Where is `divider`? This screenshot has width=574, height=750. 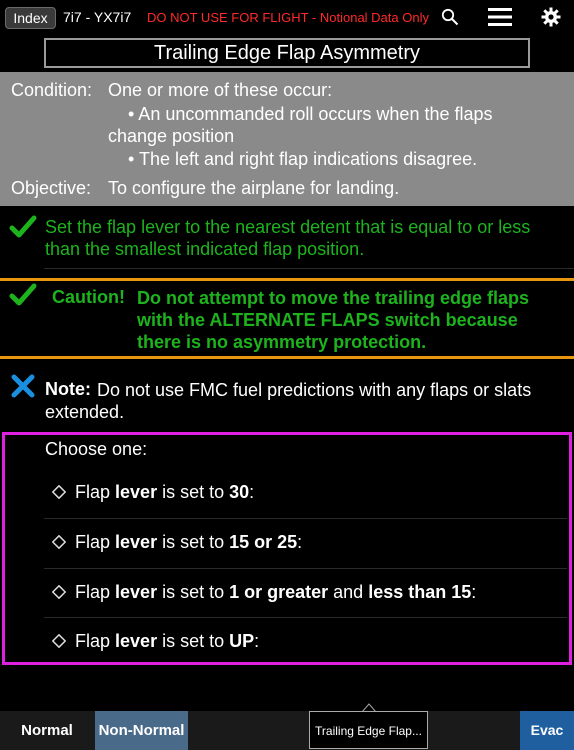
divider is located at coordinates (309, 268).